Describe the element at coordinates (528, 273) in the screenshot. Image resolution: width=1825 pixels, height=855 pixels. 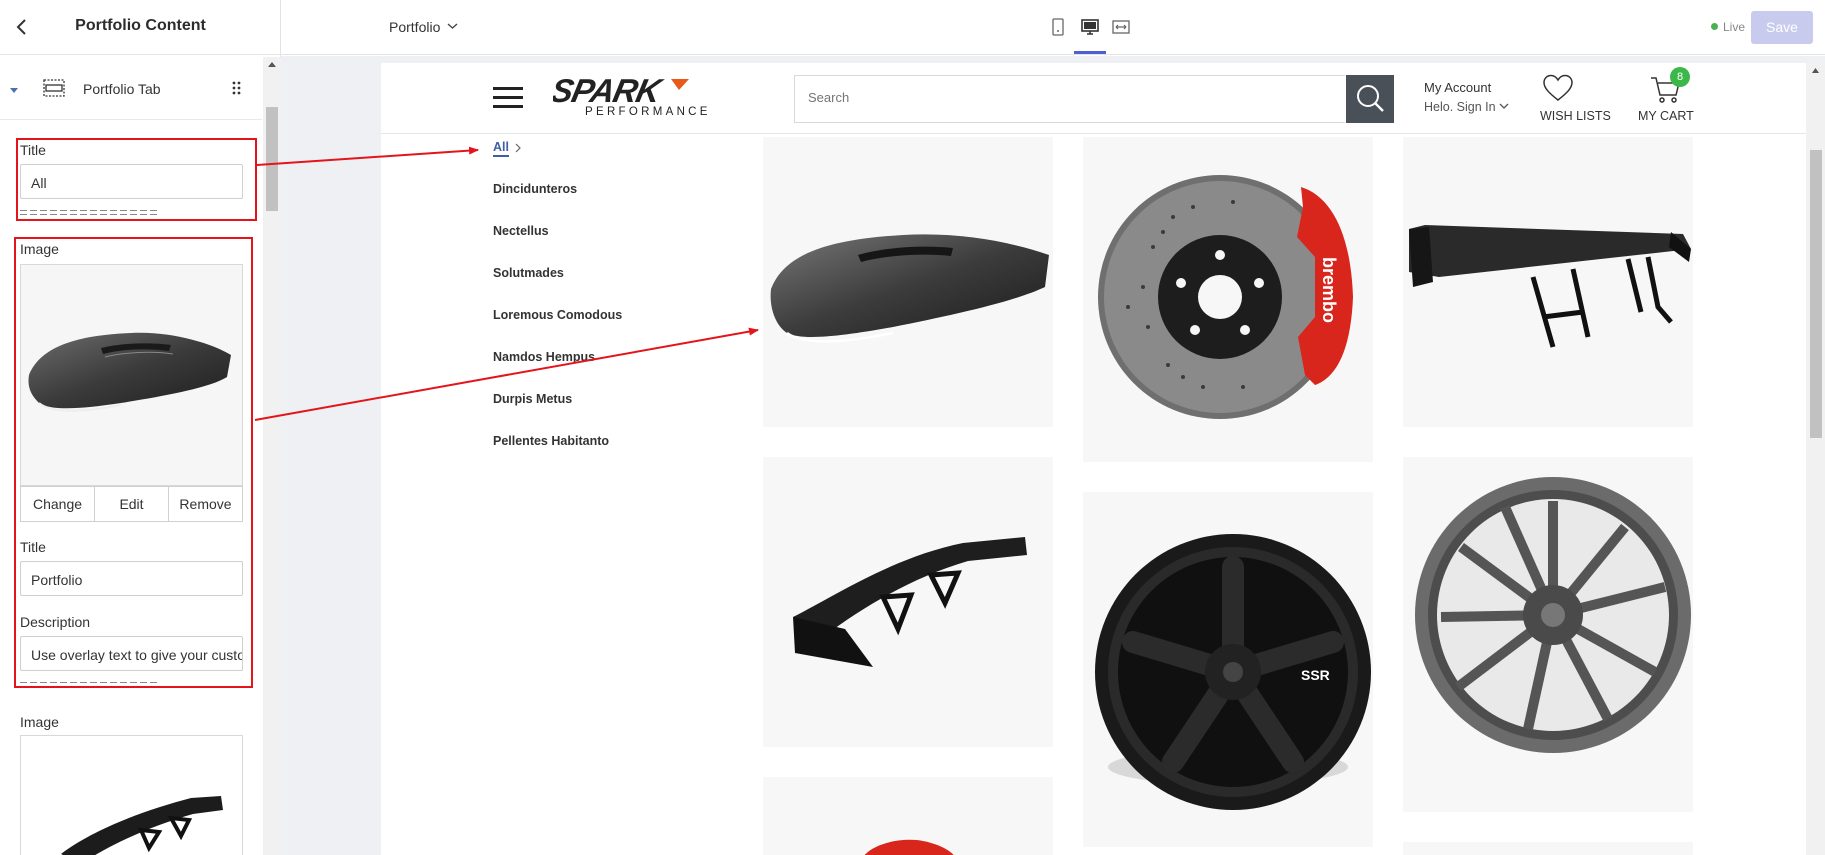
I see `category-item: Solutmades` at that location.